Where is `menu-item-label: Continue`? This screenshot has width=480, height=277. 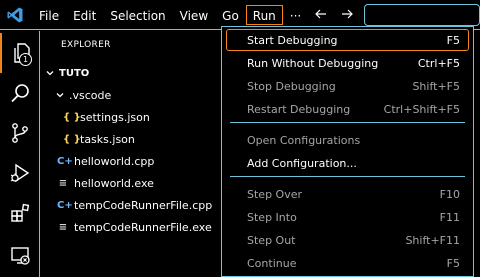
menu-item-label: Continue is located at coordinates (272, 263).